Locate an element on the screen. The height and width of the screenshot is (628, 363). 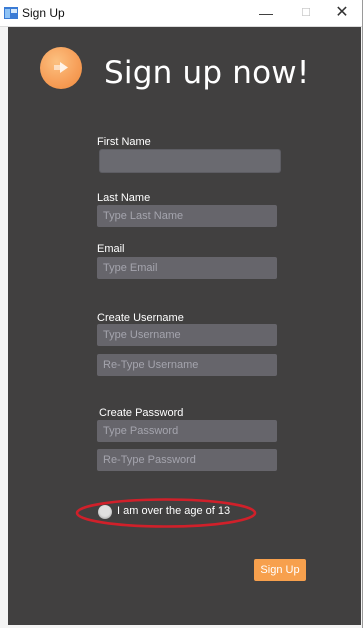
create-password-label: Create Password is located at coordinates (141, 413).